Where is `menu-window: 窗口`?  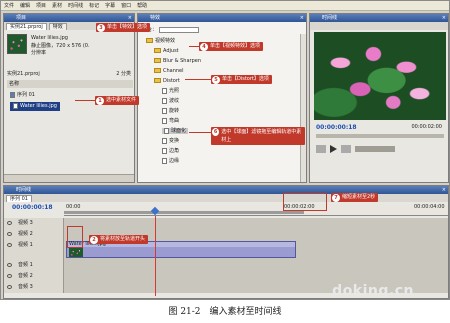 menu-window: 窗口 is located at coordinates (126, 5).